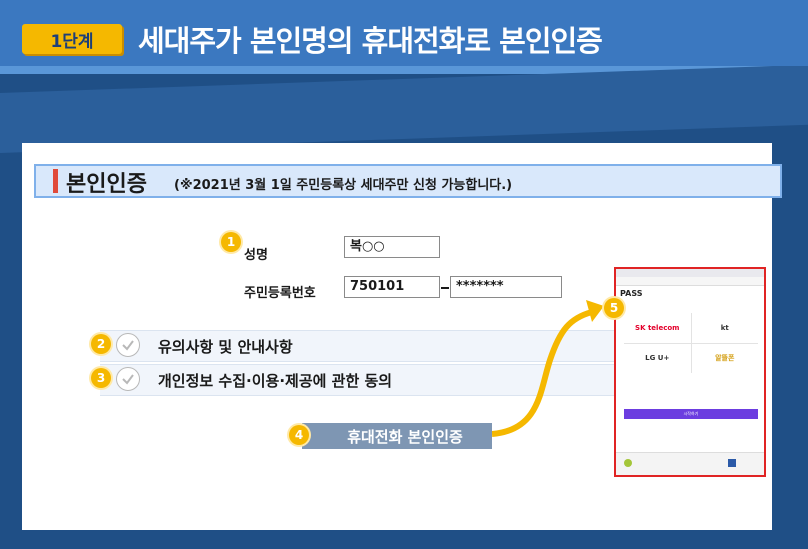  I want to click on pass-popup-screenshot: PASS SK telecom kt LG U+ 알뜰폰 시작하기, so click(690, 372).